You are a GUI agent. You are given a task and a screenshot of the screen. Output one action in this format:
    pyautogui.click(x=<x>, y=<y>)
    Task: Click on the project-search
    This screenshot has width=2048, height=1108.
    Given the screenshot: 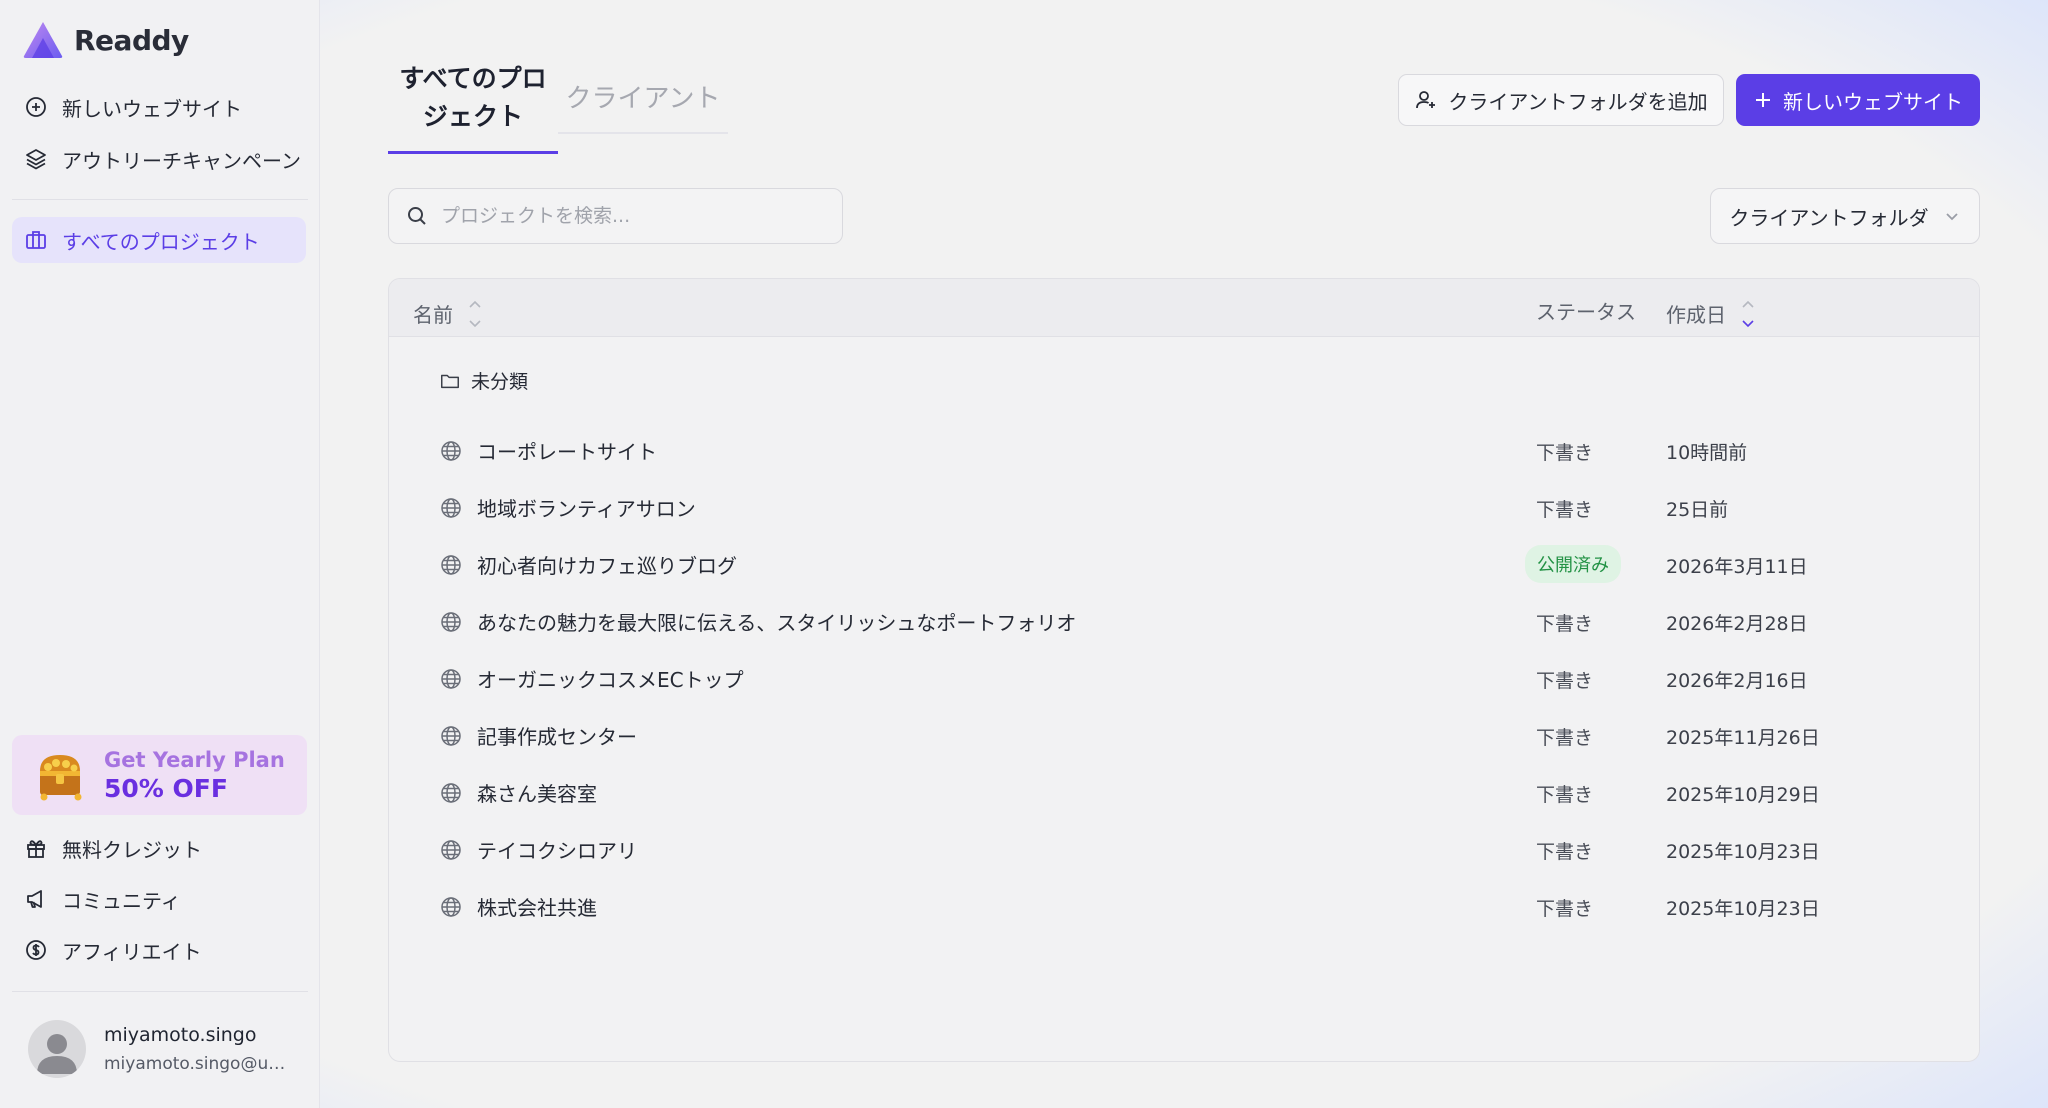 What is the action you would take?
    pyautogui.click(x=615, y=216)
    